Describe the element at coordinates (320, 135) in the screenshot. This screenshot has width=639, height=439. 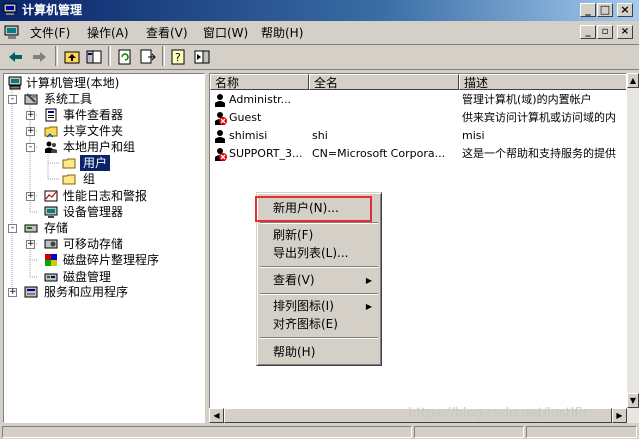
I see `cell-fullname: shi` at that location.